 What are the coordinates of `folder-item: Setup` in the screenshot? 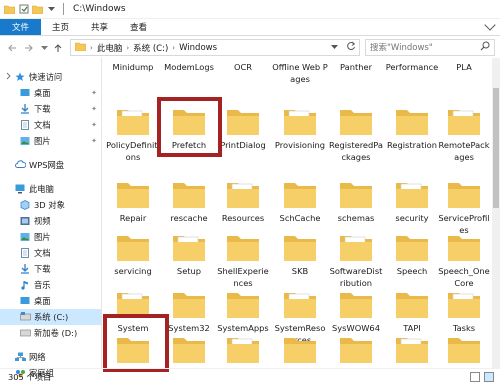 It's located at (189, 254).